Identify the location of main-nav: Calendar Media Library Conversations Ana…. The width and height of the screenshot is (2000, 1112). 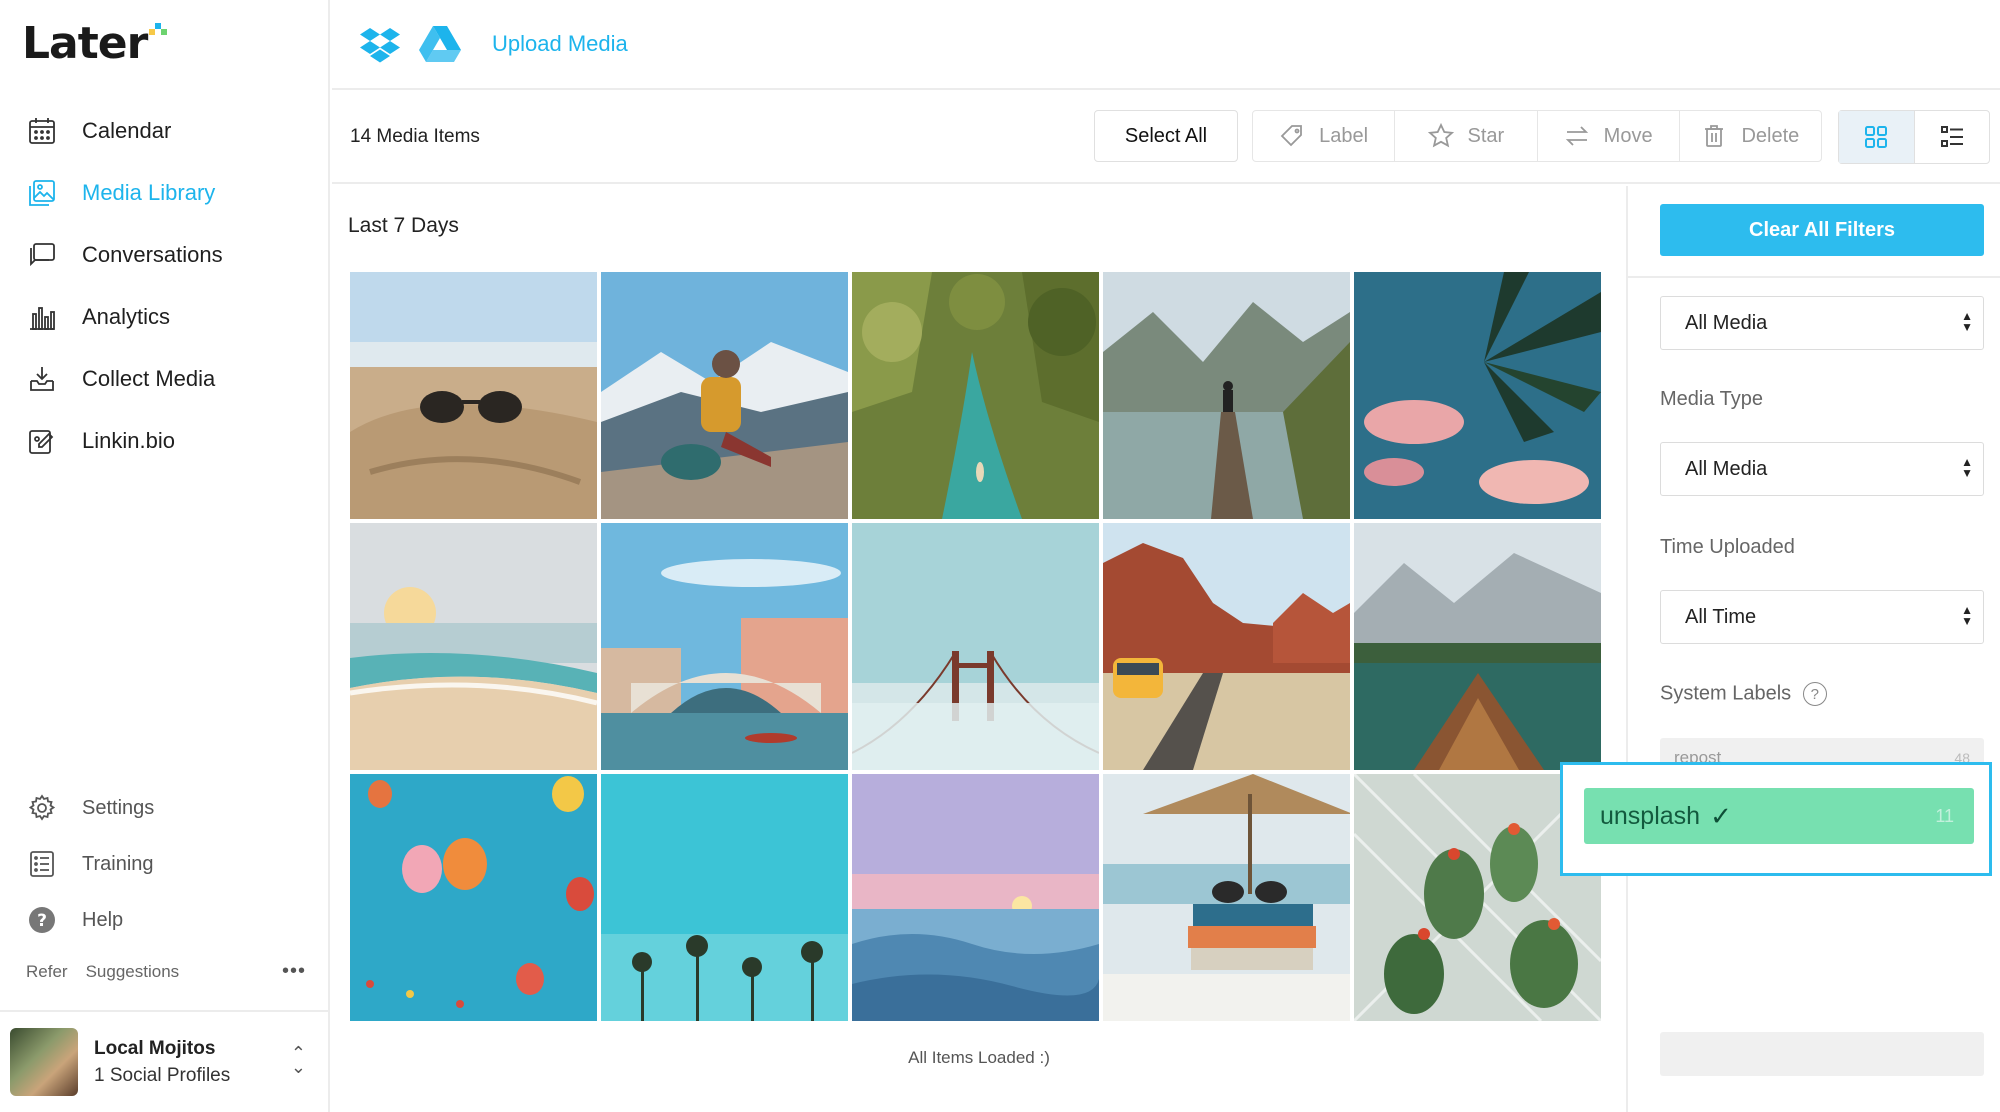
(165, 286).